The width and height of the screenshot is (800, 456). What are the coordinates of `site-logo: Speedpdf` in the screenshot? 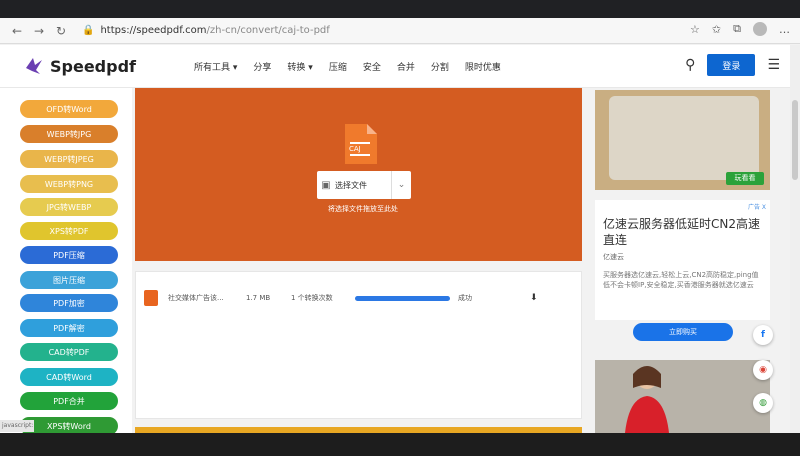 It's located at (80, 66).